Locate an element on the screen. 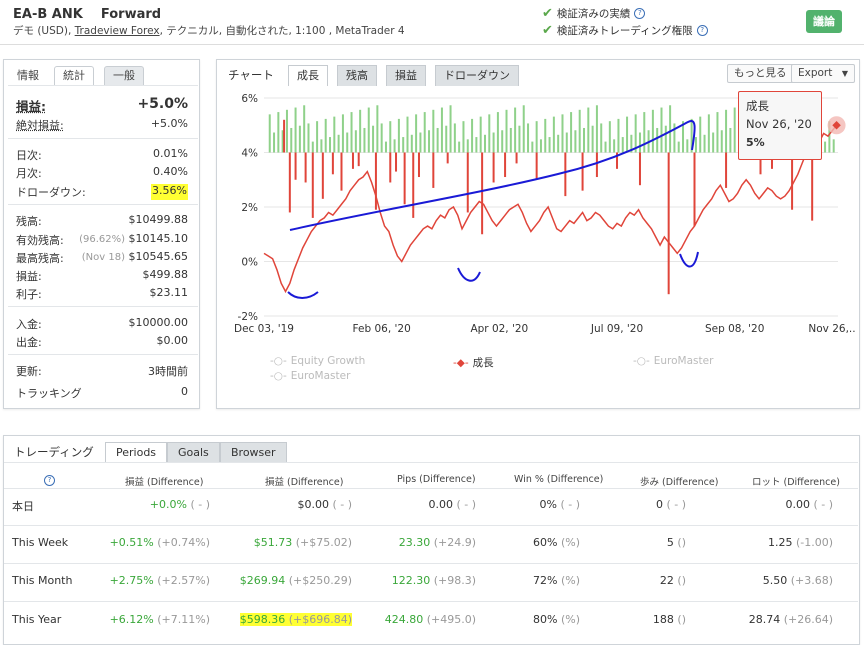 The image size is (864, 645). highest-date: (Nov 18) is located at coordinates (103, 257).